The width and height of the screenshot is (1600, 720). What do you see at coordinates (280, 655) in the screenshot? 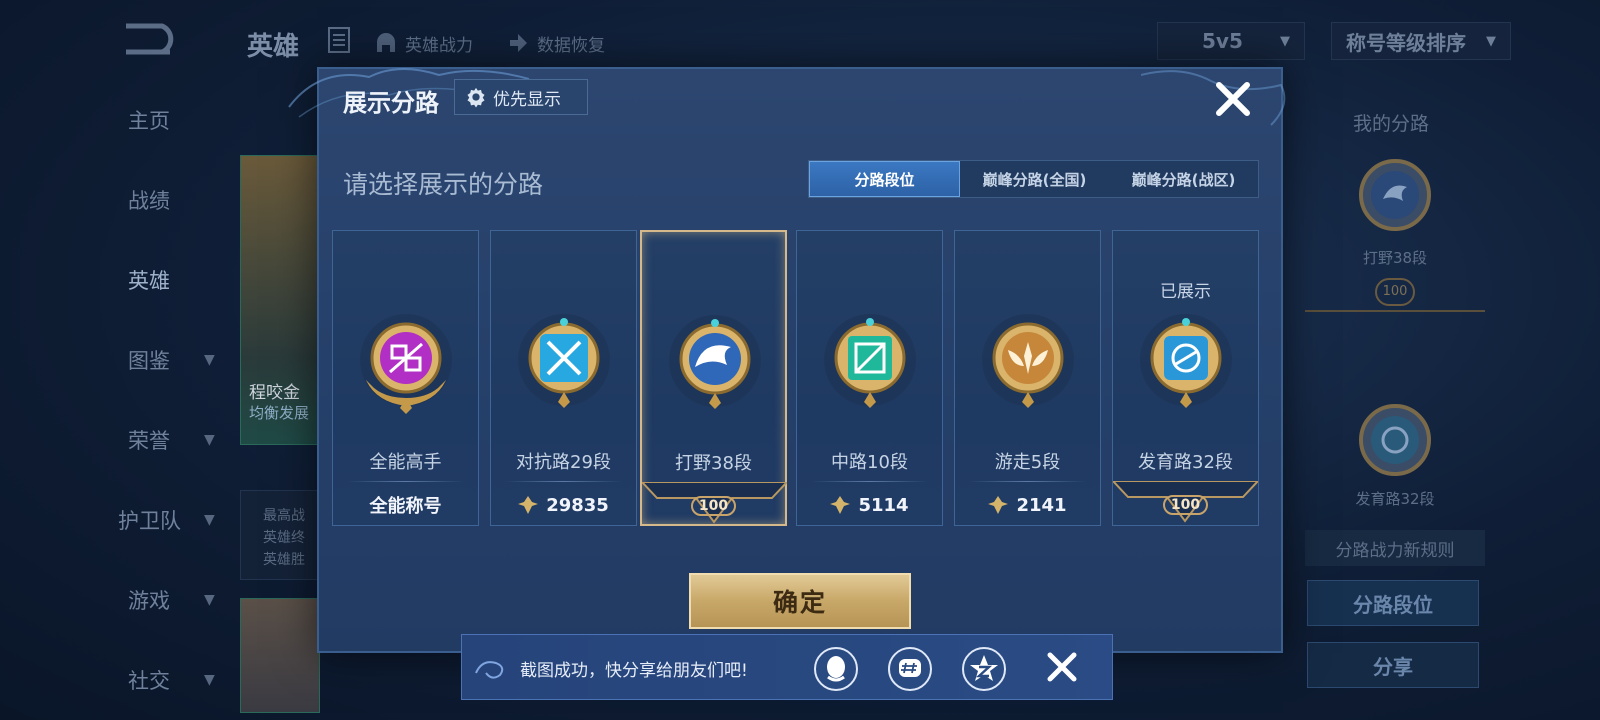
I see `hero-card-bg` at bounding box center [280, 655].